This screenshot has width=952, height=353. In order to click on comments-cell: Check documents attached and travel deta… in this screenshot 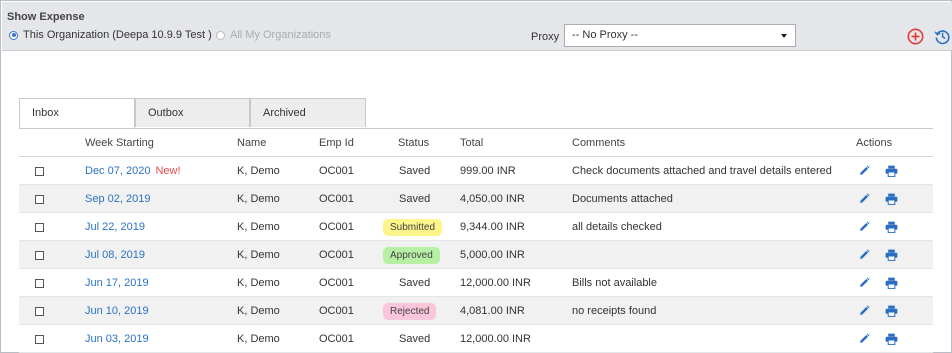, I will do `click(702, 171)`.